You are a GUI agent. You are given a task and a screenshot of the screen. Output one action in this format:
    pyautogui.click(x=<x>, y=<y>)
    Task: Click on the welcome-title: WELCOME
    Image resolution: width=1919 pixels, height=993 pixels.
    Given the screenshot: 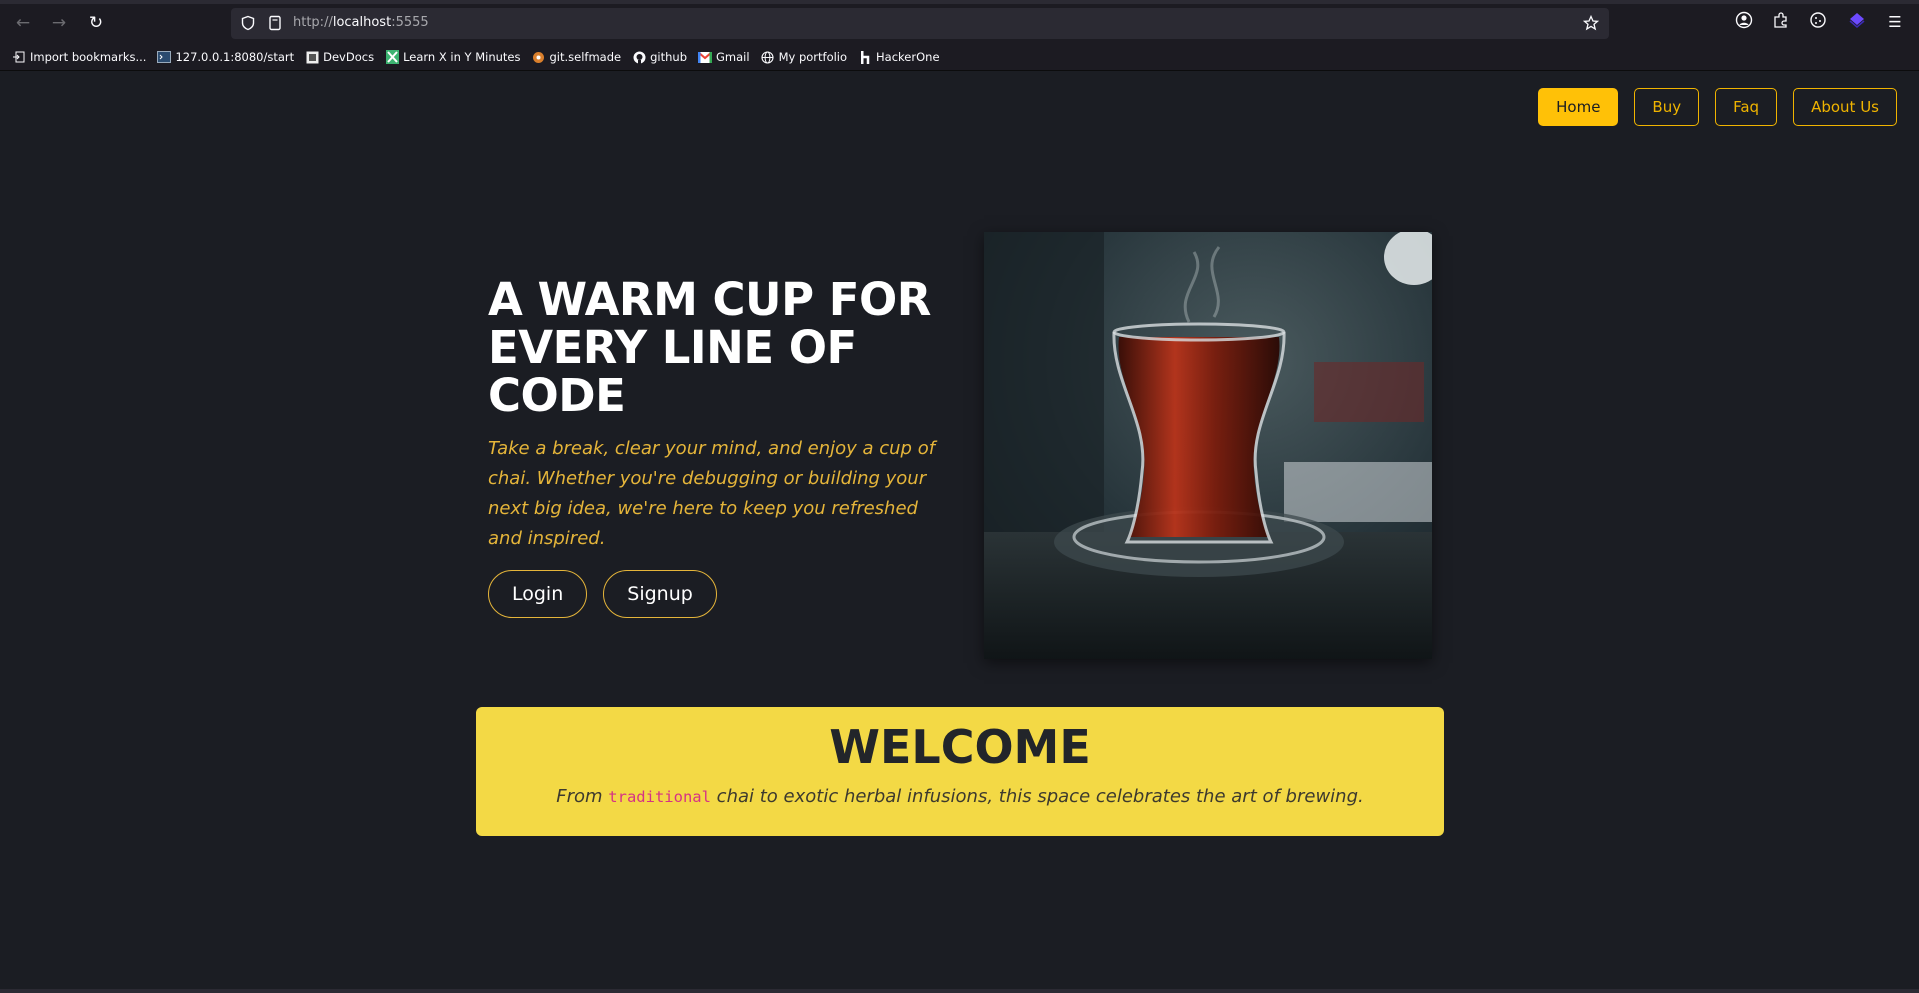 What is the action you would take?
    pyautogui.click(x=960, y=747)
    